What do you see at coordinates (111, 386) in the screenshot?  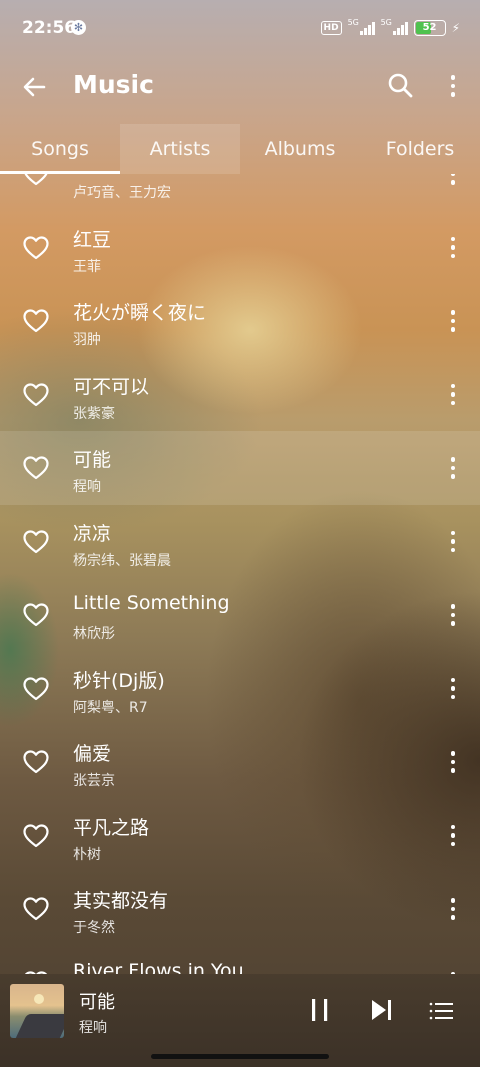 I see `song-title: 可不可以` at bounding box center [111, 386].